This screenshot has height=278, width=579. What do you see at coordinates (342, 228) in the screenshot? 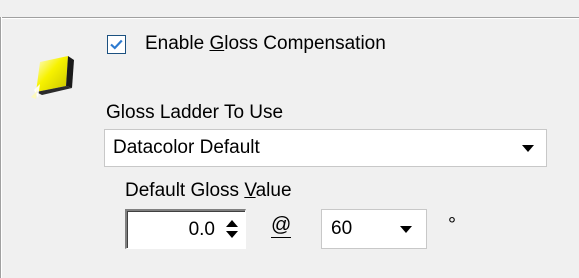
I see `gloss-angle-selected-value: 60` at bounding box center [342, 228].